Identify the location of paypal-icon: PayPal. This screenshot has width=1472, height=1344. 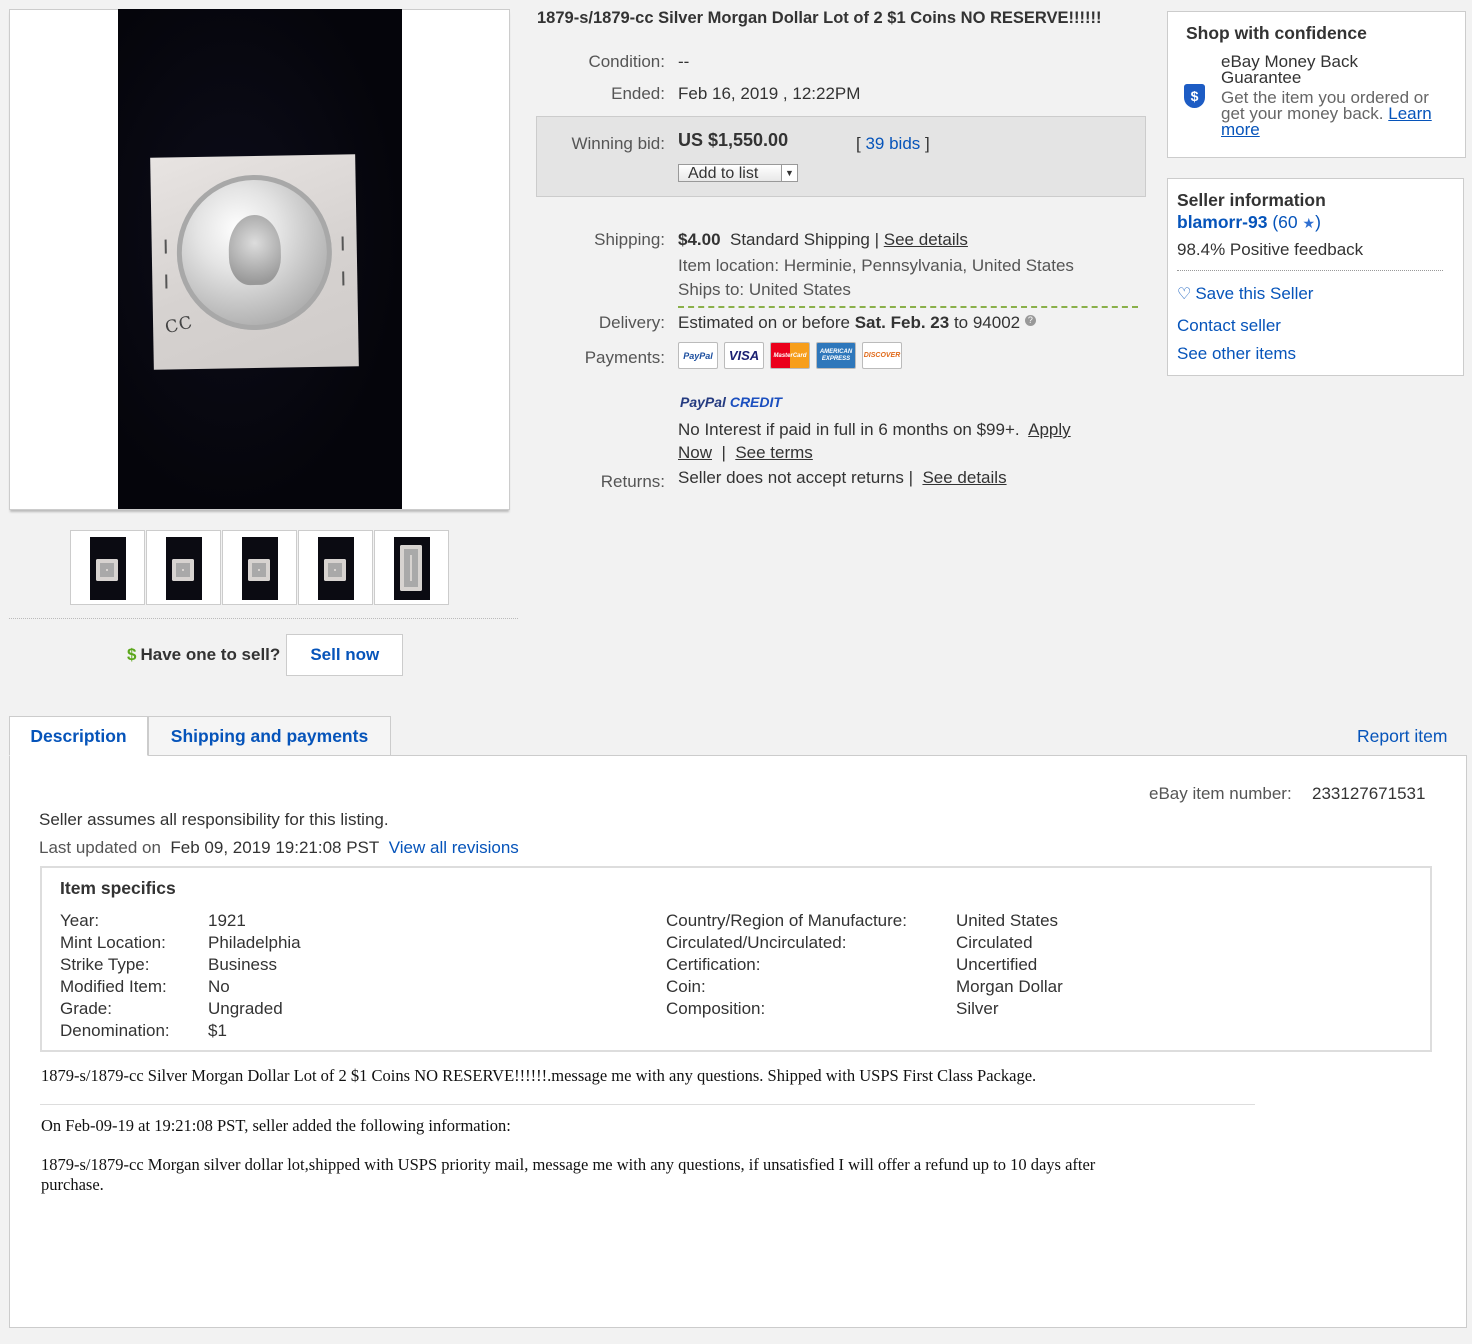
(698, 355).